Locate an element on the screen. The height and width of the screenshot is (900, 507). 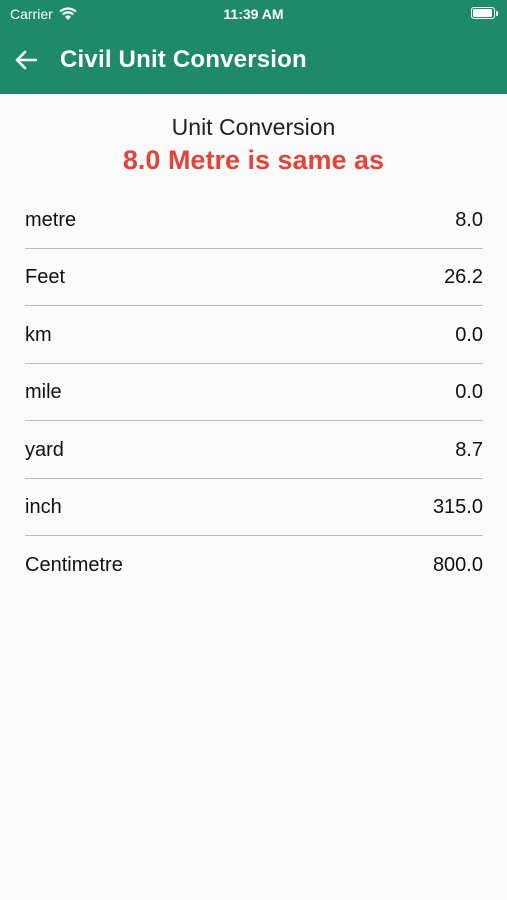
unit-label: Centimetre is located at coordinates (74, 565).